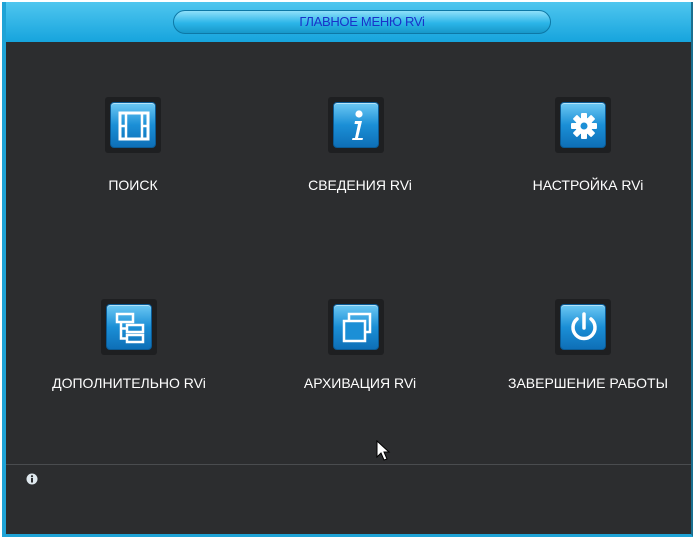  I want to click on menu-item-search: ПОИСК, so click(133, 152).